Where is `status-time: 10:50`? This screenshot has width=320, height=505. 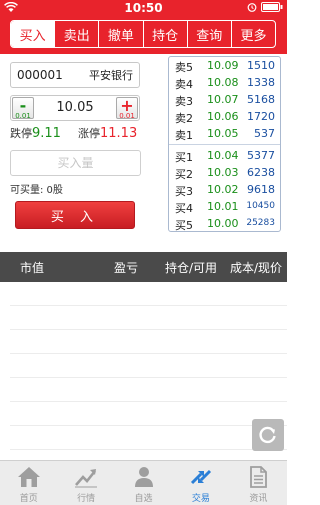 status-time: 10:50 is located at coordinates (143, 8).